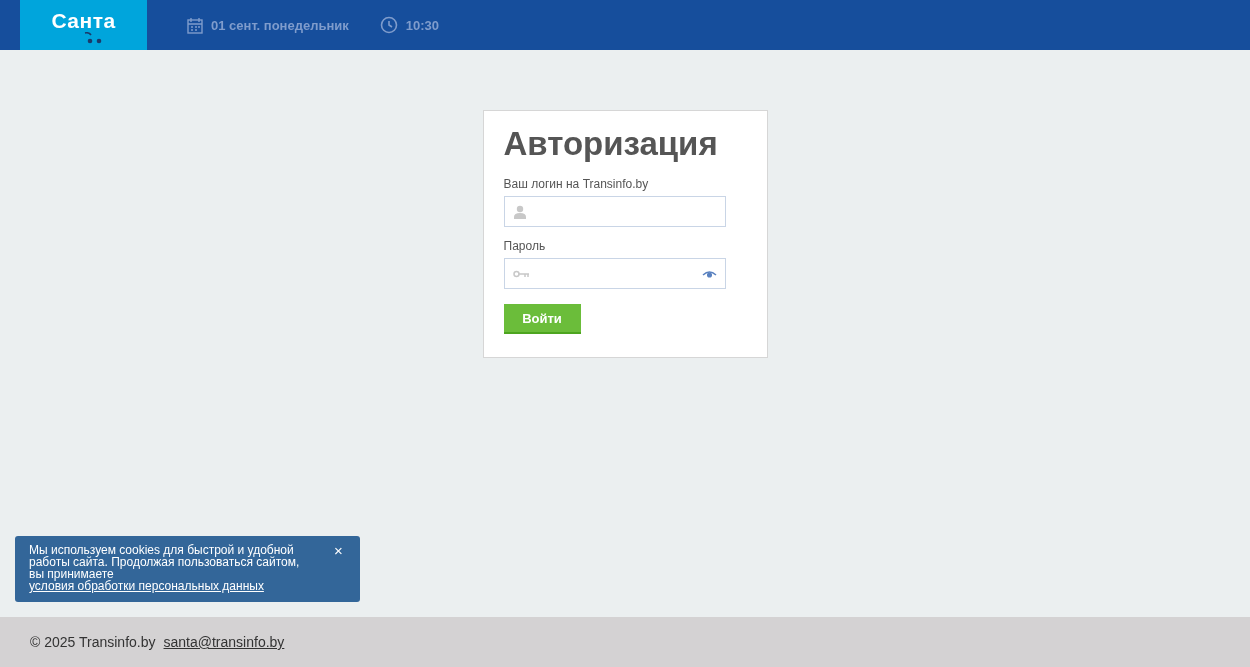 This screenshot has width=1250, height=667. Describe the element at coordinates (280, 25) in the screenshot. I see `date-text: 01 сент. понедельник` at that location.